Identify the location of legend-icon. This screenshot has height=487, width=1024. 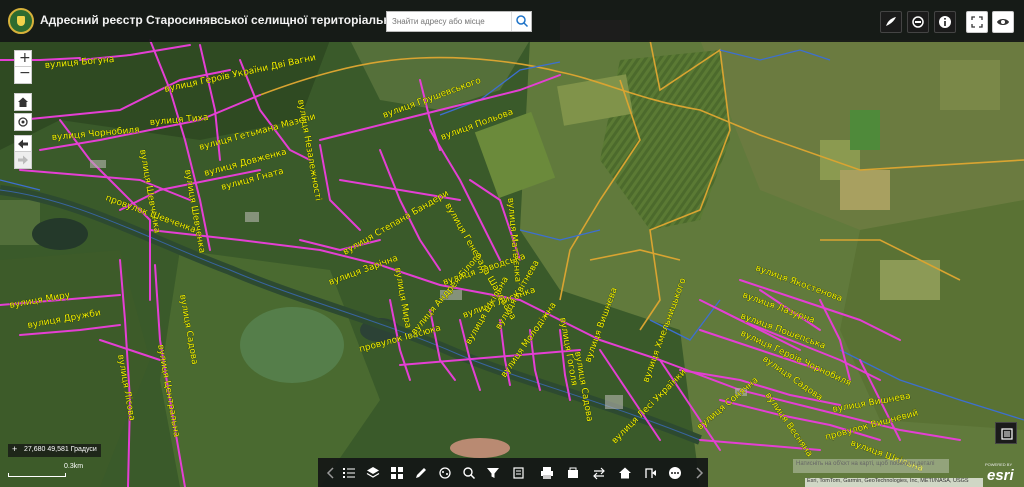
(1007, 434).